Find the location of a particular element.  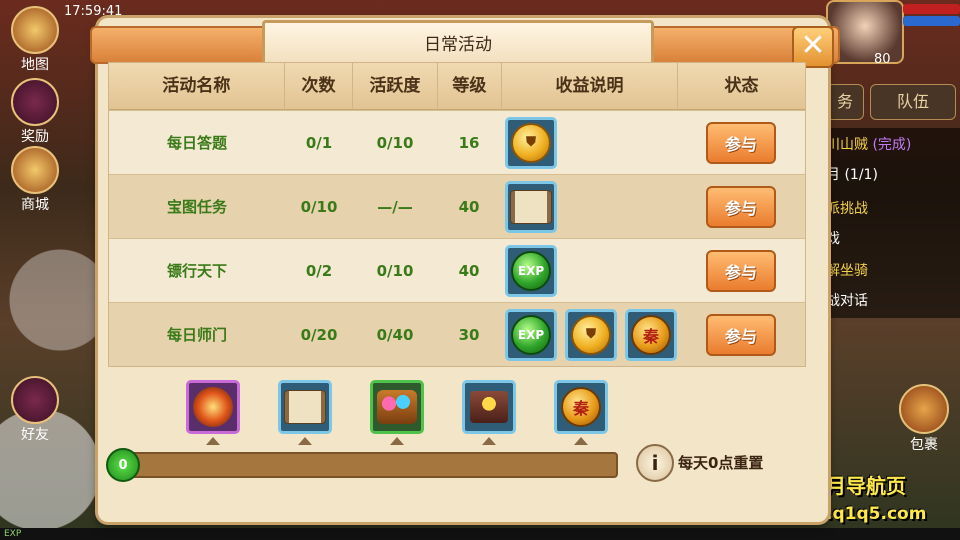

friends-button: 好友 is located at coordinates (35, 410).